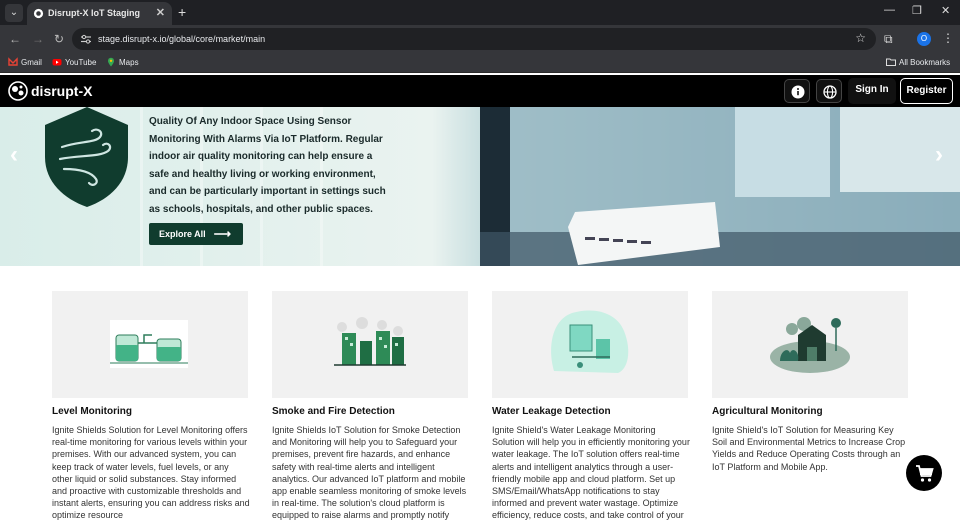 The width and height of the screenshot is (960, 522). Describe the element at coordinates (924, 39) in the screenshot. I see `profile-avatar: O` at that location.